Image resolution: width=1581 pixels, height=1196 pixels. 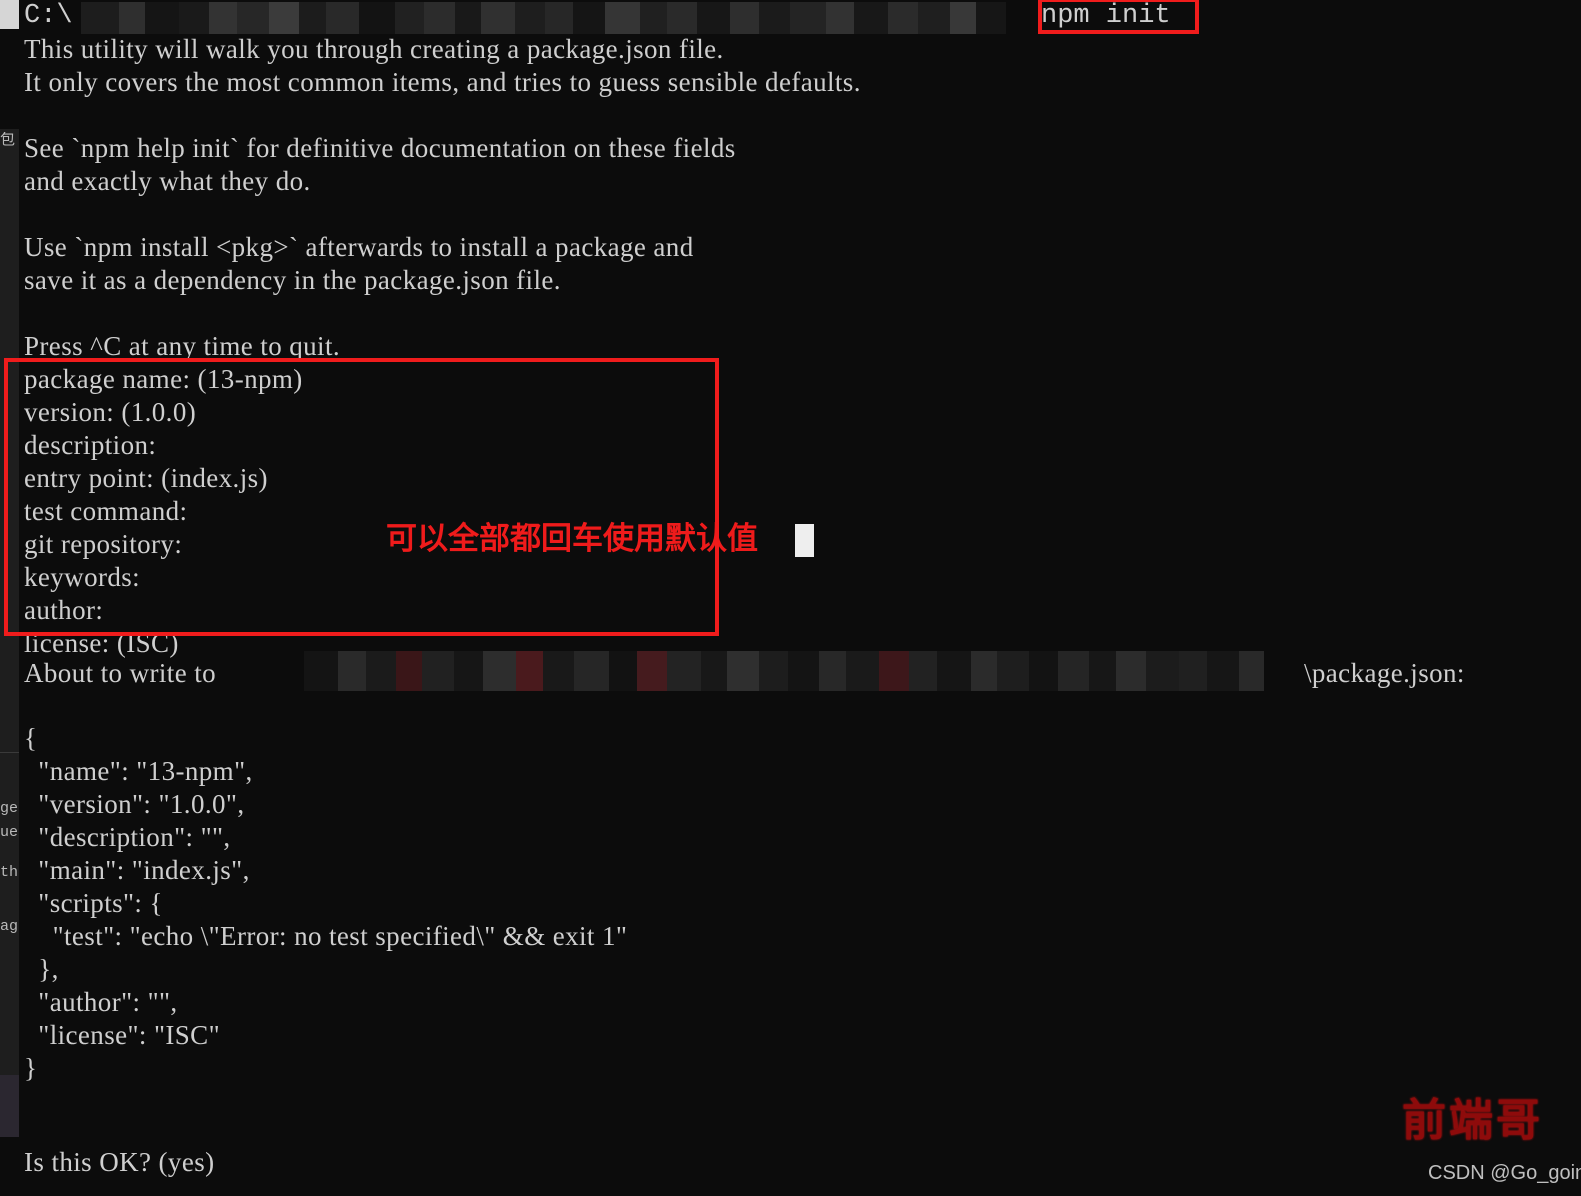 What do you see at coordinates (182, 346) in the screenshot?
I see `intro-line-9: Press ^C at any time to quit.` at bounding box center [182, 346].